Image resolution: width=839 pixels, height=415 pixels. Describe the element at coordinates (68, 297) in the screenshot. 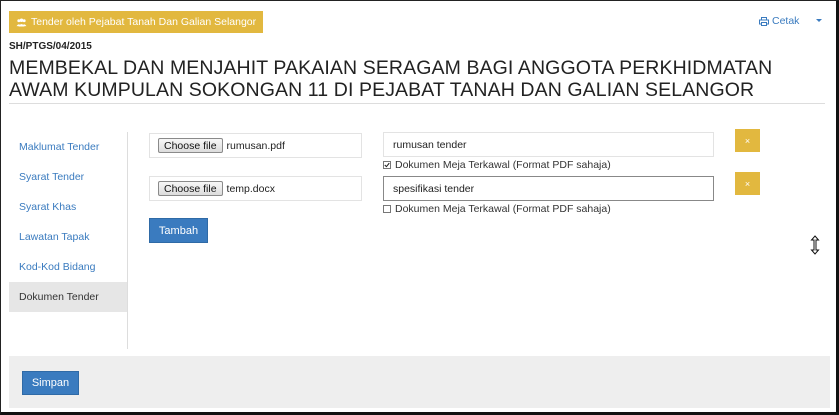

I see `sidebar-item-dokumen-tender: Dokumen Tender` at that location.